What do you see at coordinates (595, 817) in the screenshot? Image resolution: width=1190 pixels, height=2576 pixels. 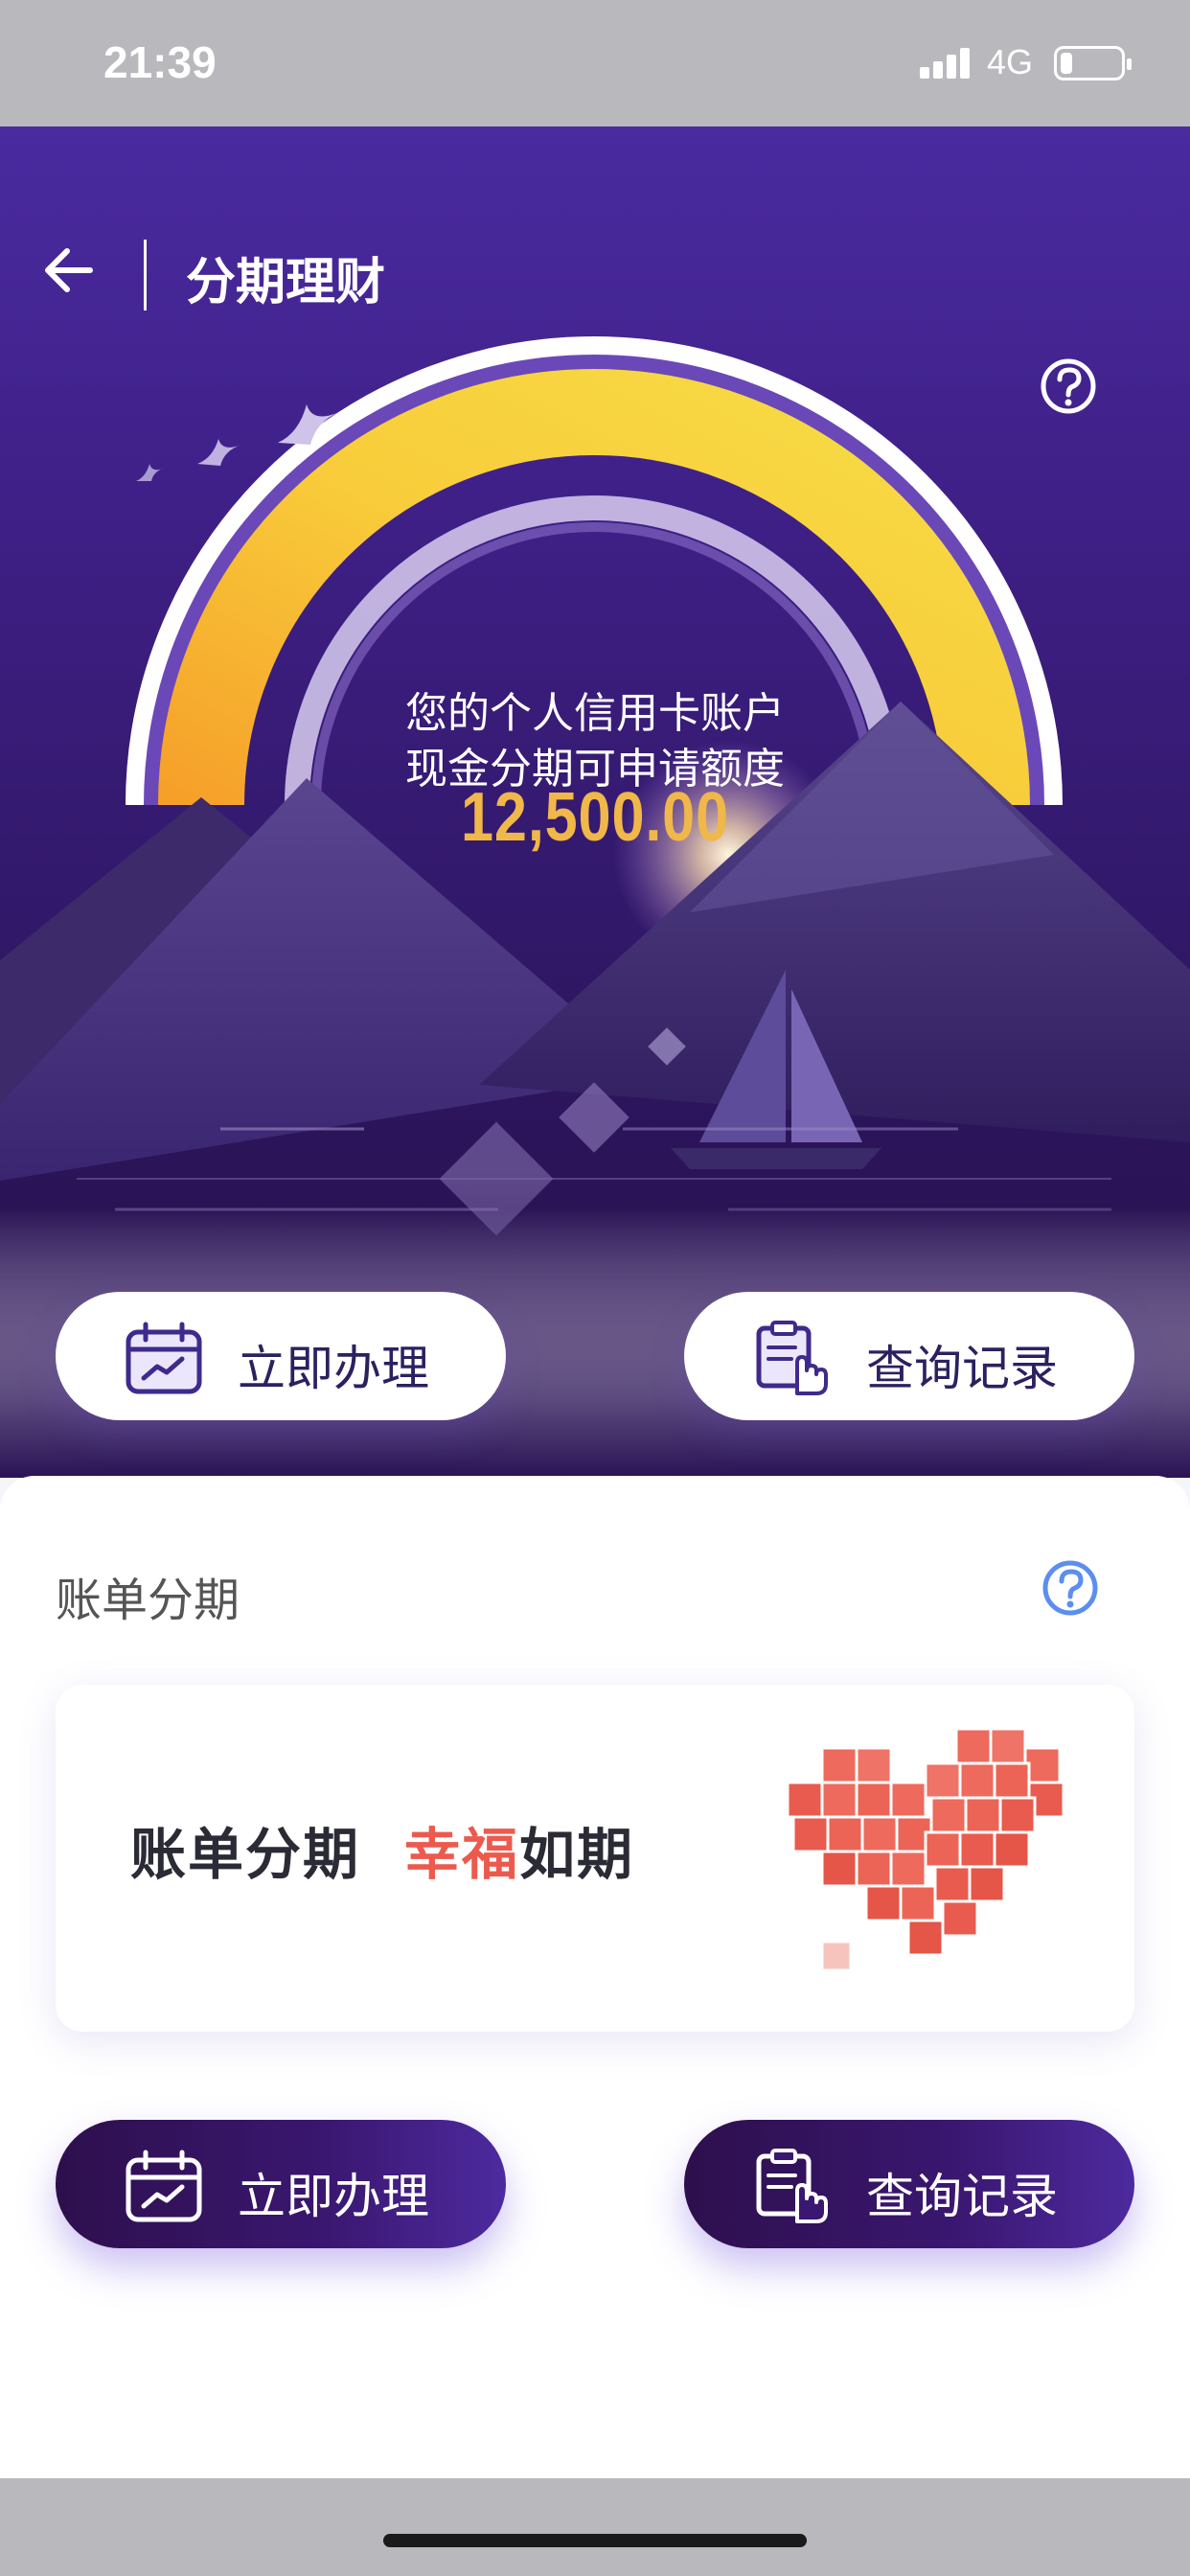 I see `quota-amount: 12,500.00` at bounding box center [595, 817].